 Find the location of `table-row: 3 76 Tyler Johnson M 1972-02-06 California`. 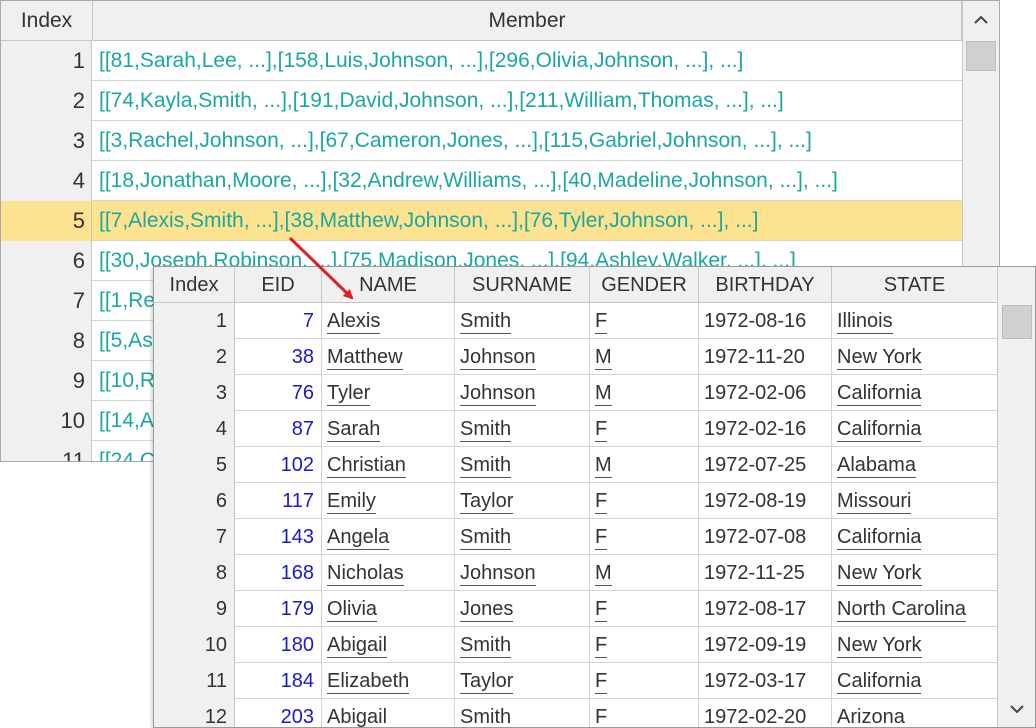

table-row: 3 76 Tyler Johnson M 1972-02-06 California is located at coordinates (576, 393).